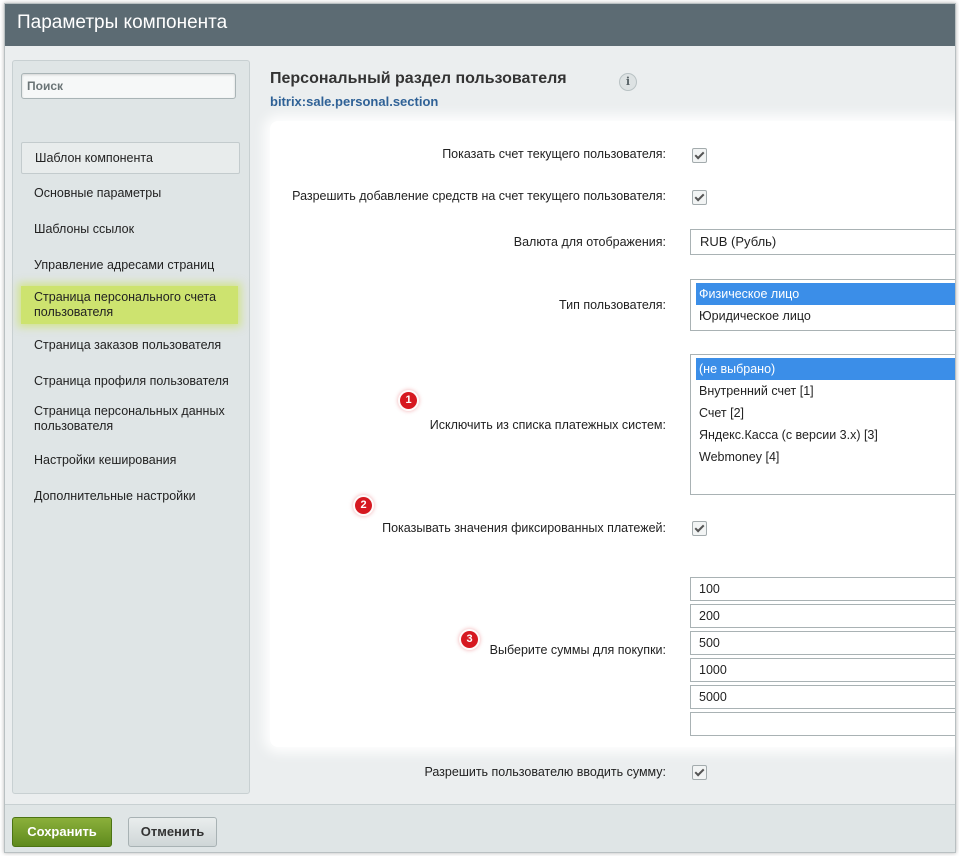 The width and height of the screenshot is (959, 856). Describe the element at coordinates (84, 228) in the screenshot. I see `sidebar-item-label: Шаблоны ссылок` at that location.